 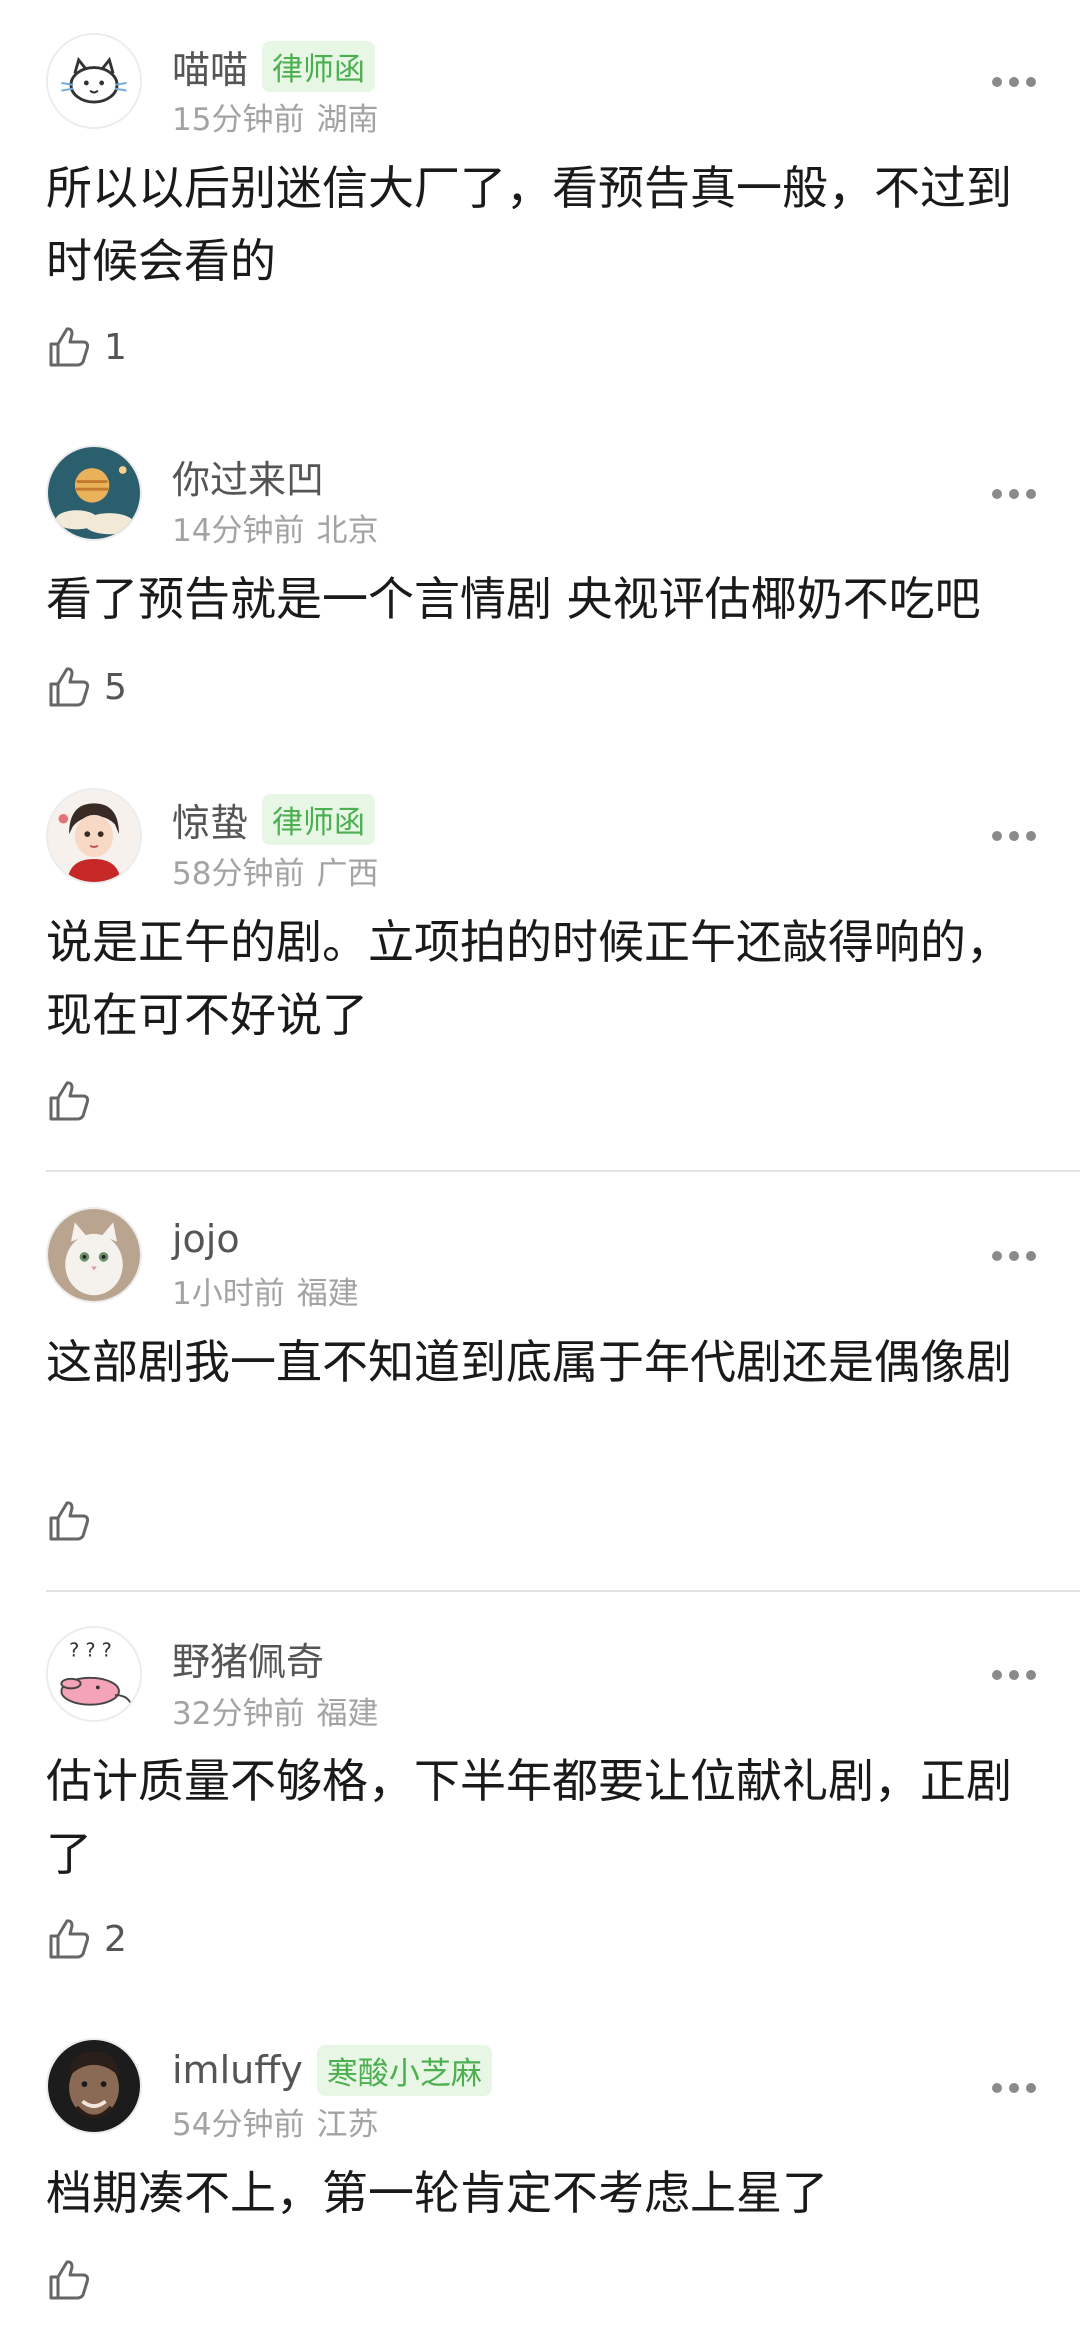 I want to click on comment-region: 北京, so click(x=347, y=531).